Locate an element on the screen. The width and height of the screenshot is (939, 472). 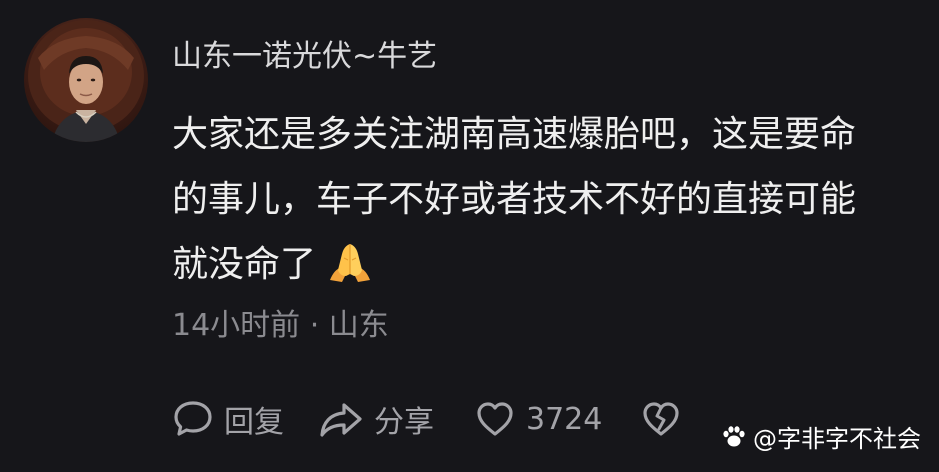
broken-heart-icon is located at coordinates (661, 419).